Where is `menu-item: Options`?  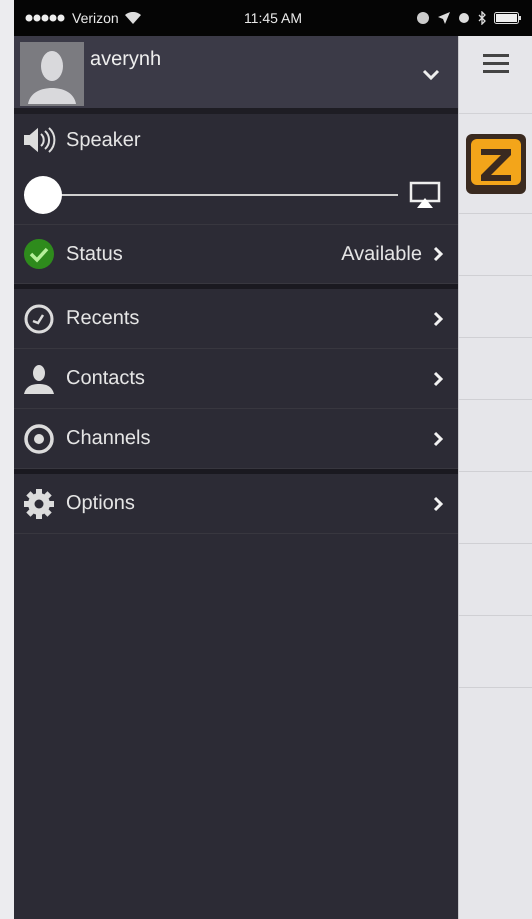
menu-item: Options is located at coordinates (236, 504).